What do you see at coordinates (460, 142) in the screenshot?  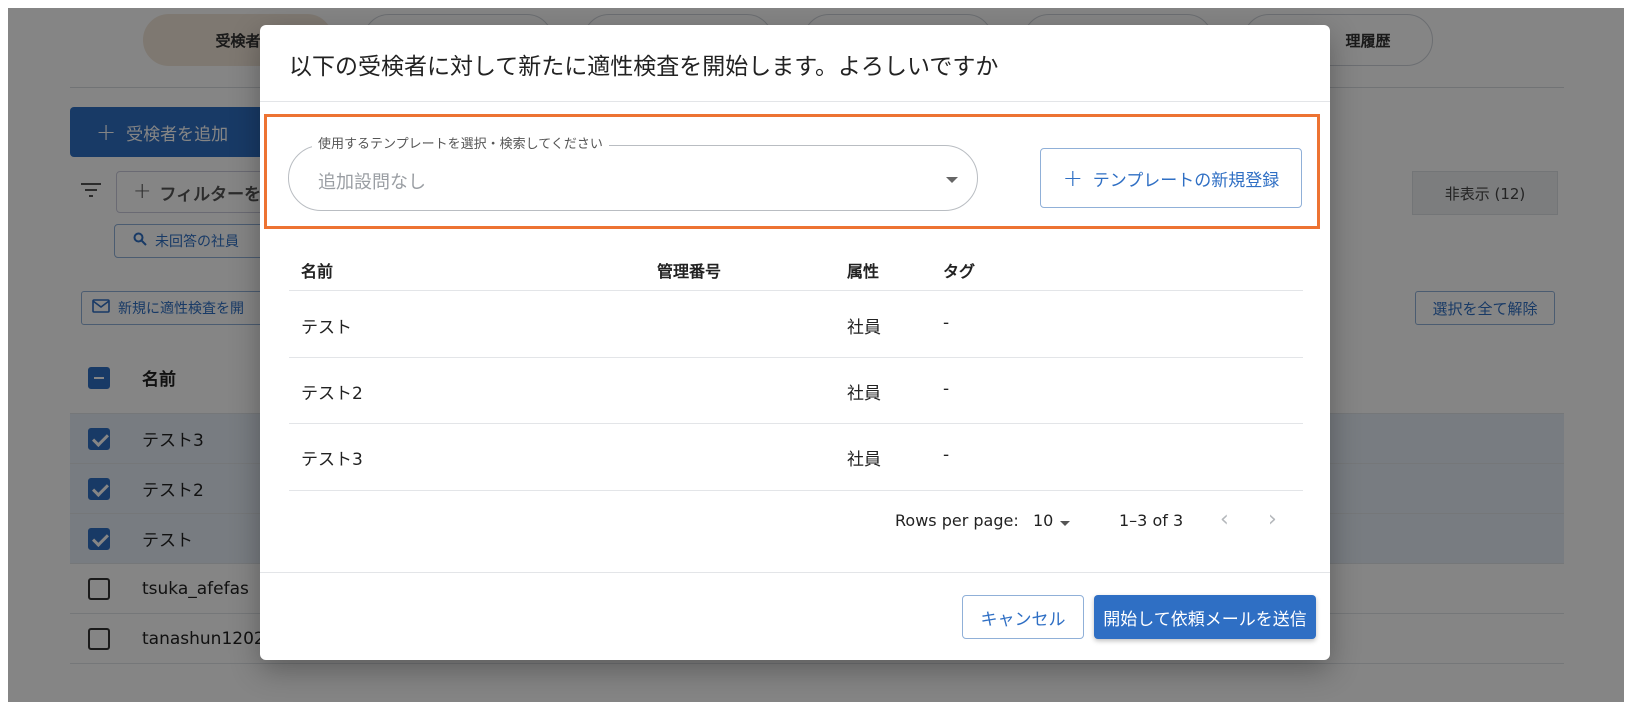 I see `template-select-label: 使用するテンプレートを選択・検索してください` at bounding box center [460, 142].